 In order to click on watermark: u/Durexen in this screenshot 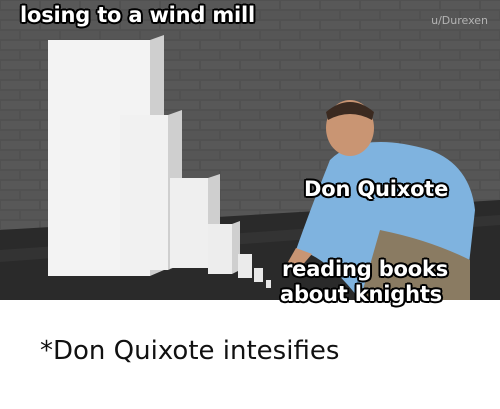, I will do `click(459, 20)`.